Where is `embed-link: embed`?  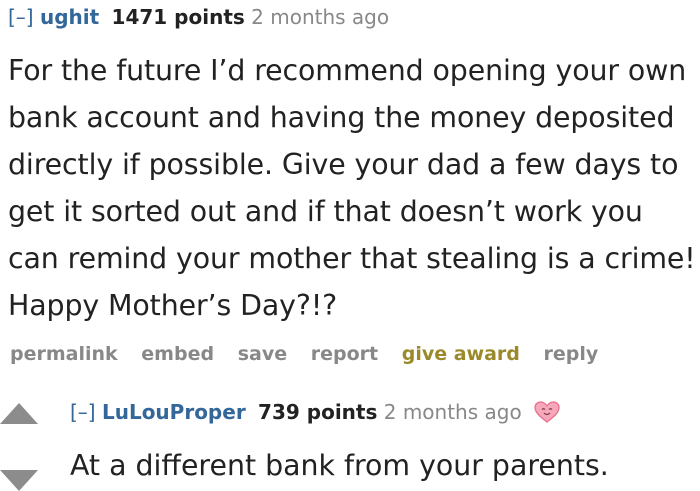
embed-link: embed is located at coordinates (177, 354).